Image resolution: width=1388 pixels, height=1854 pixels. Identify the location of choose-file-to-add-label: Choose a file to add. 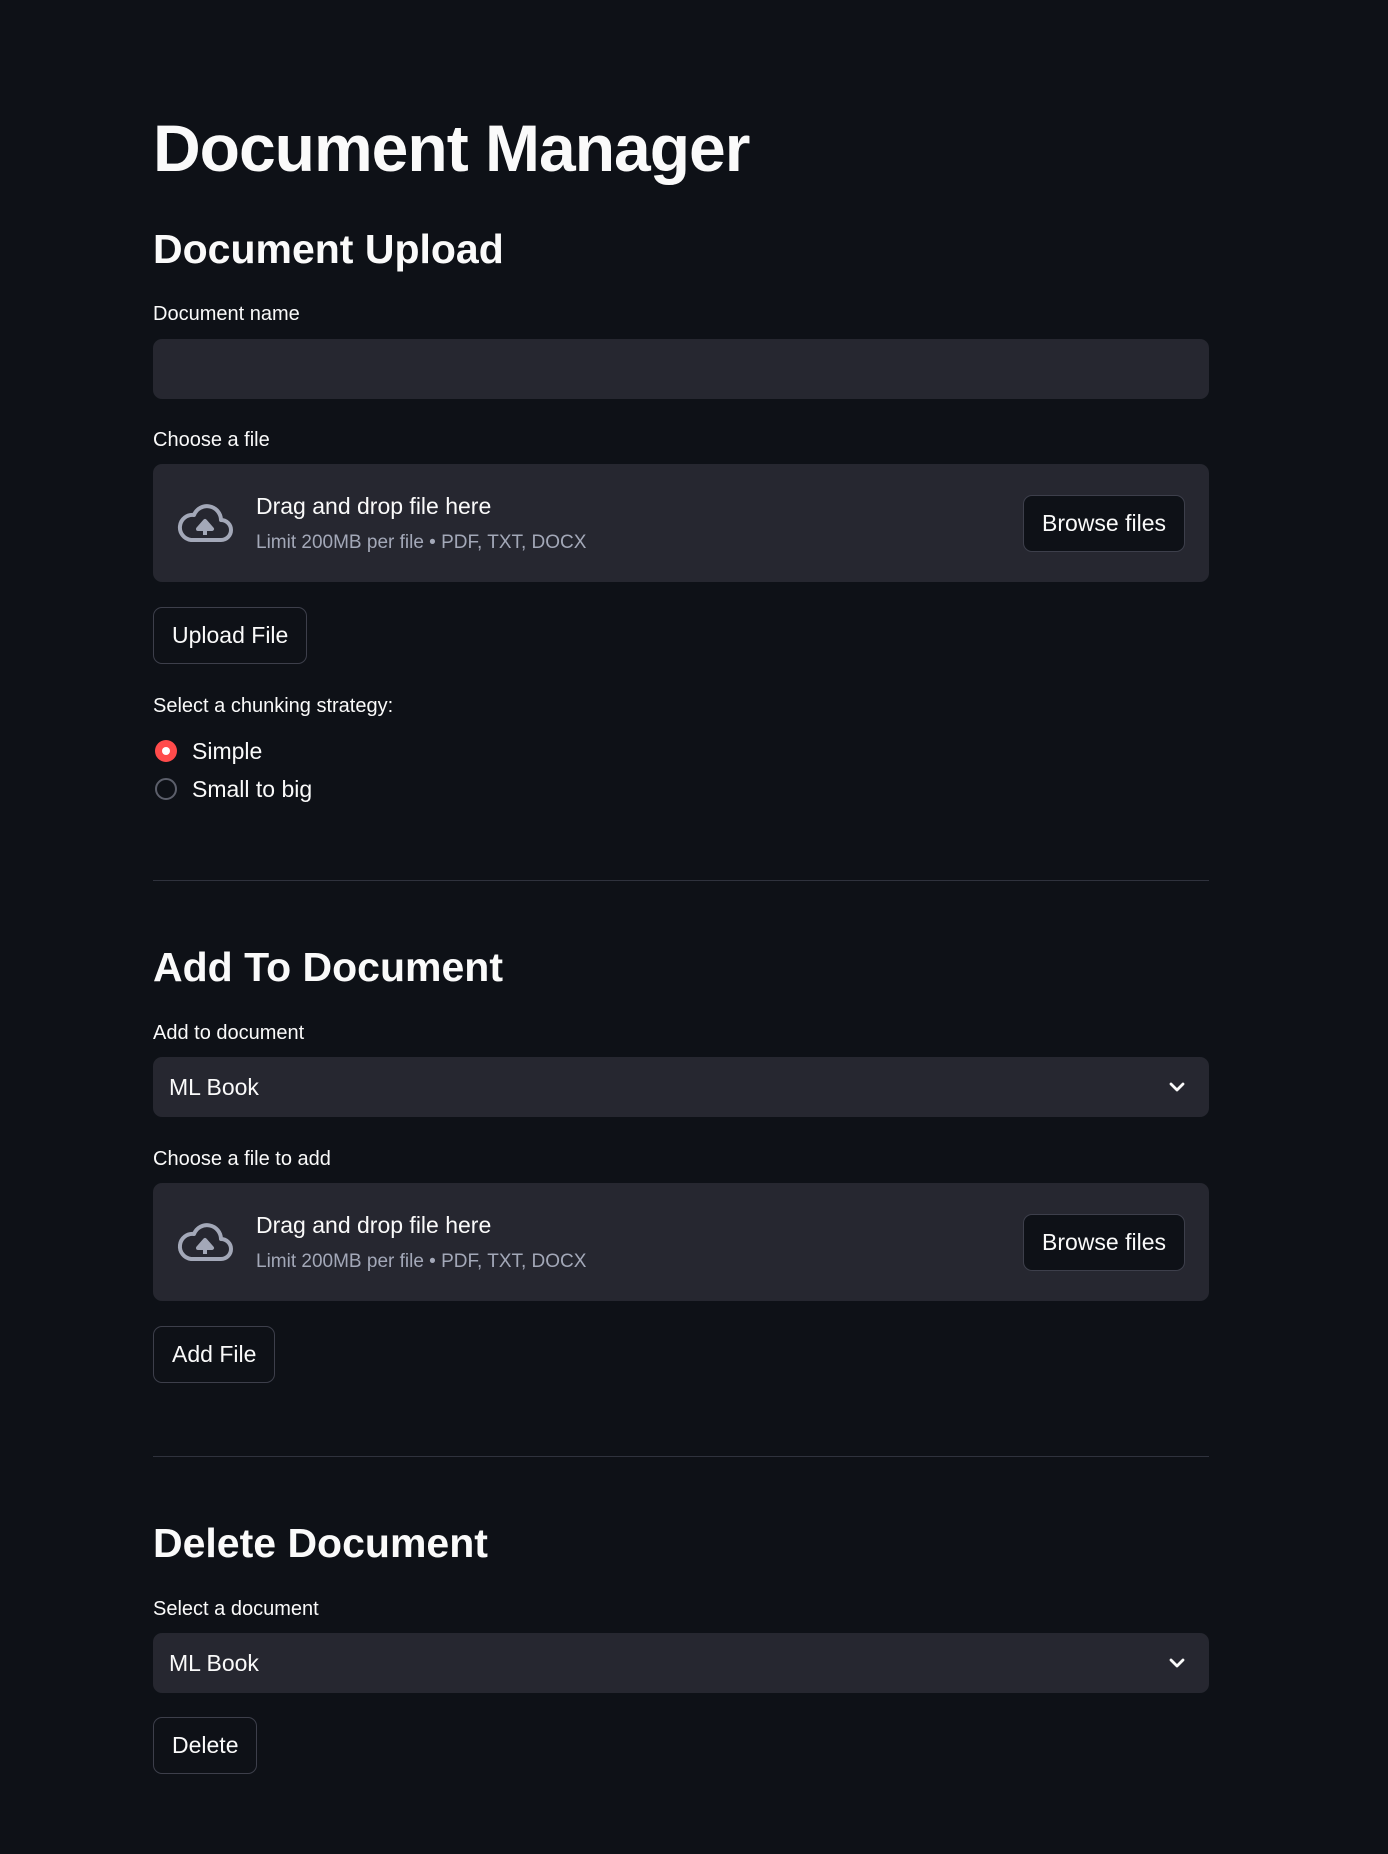
(242, 1159).